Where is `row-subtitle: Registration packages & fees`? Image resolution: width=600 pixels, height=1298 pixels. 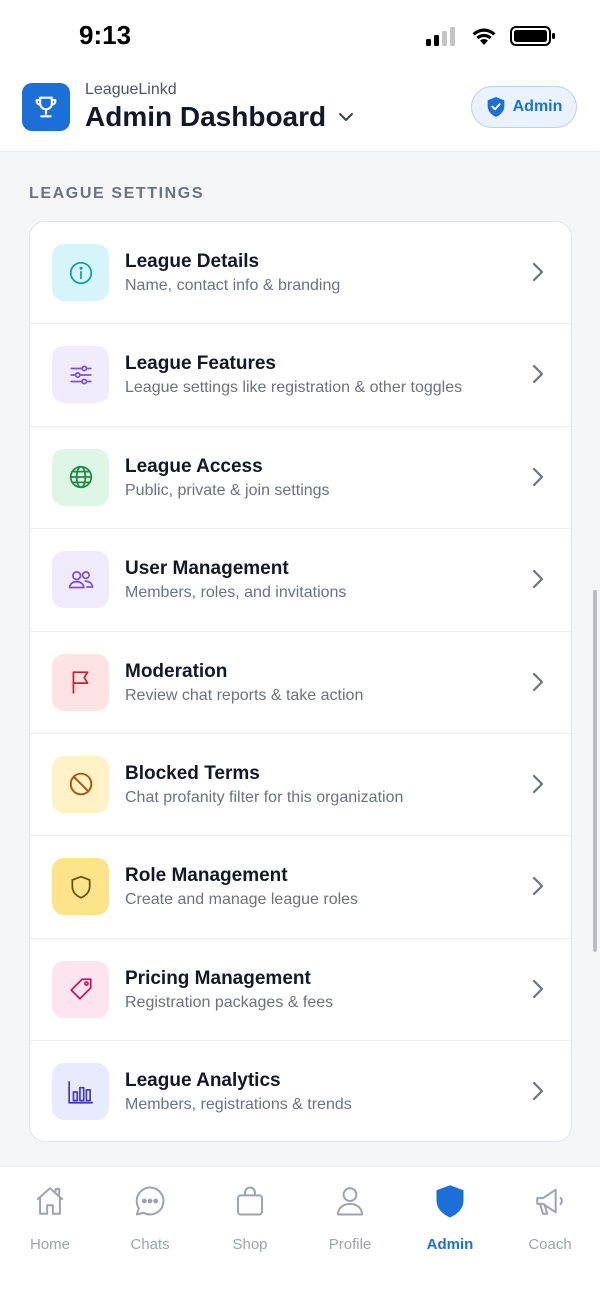 row-subtitle: Registration packages & fees is located at coordinates (229, 1002).